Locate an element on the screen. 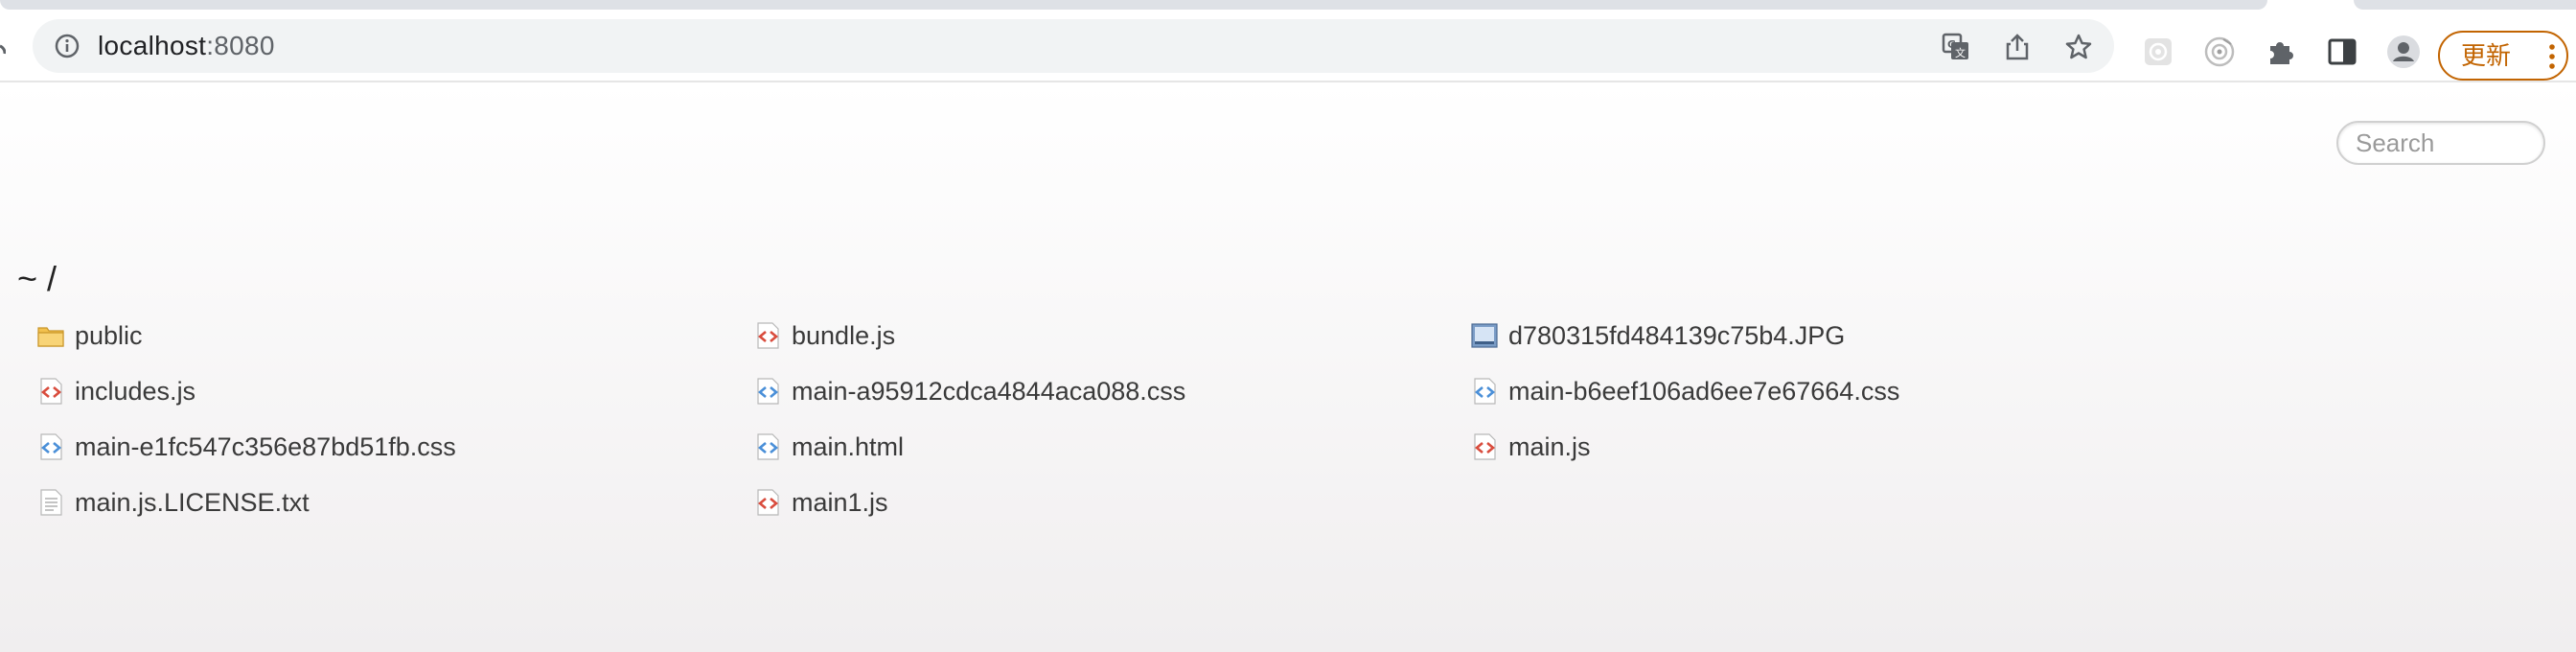 This screenshot has height=652, width=2576. breadcrumb: ~ / is located at coordinates (37, 279).